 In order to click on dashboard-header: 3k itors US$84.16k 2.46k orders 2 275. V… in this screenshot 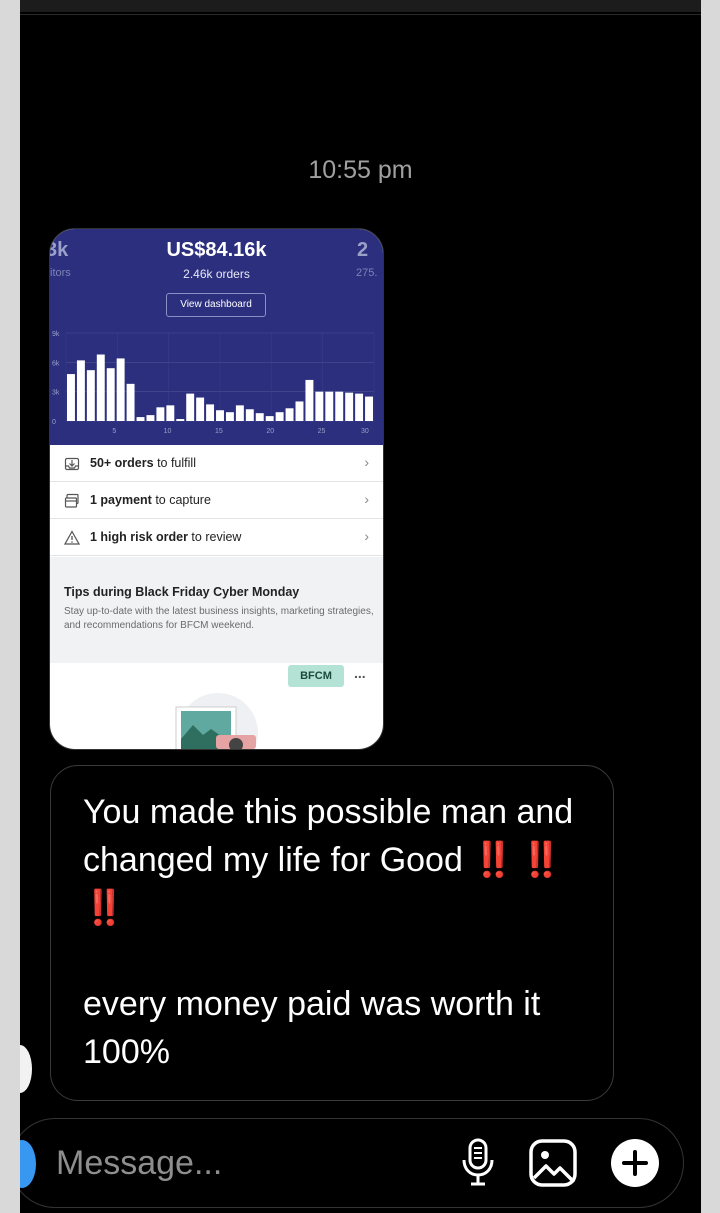, I will do `click(216, 337)`.